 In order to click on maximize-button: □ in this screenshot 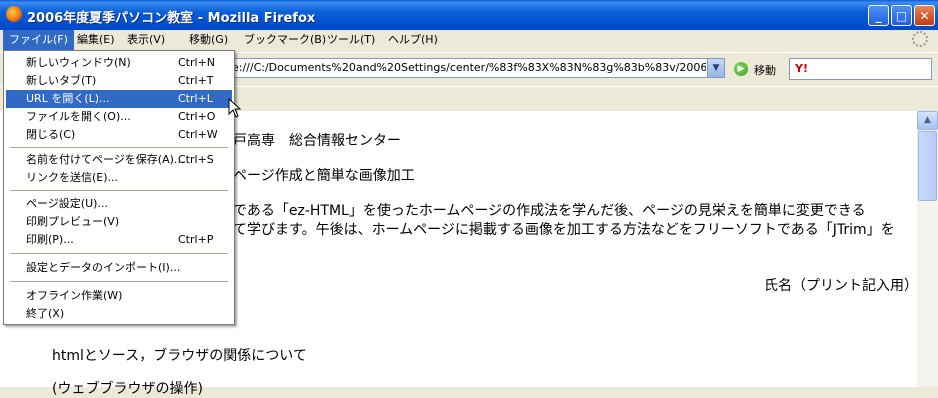, I will do `click(901, 15)`.